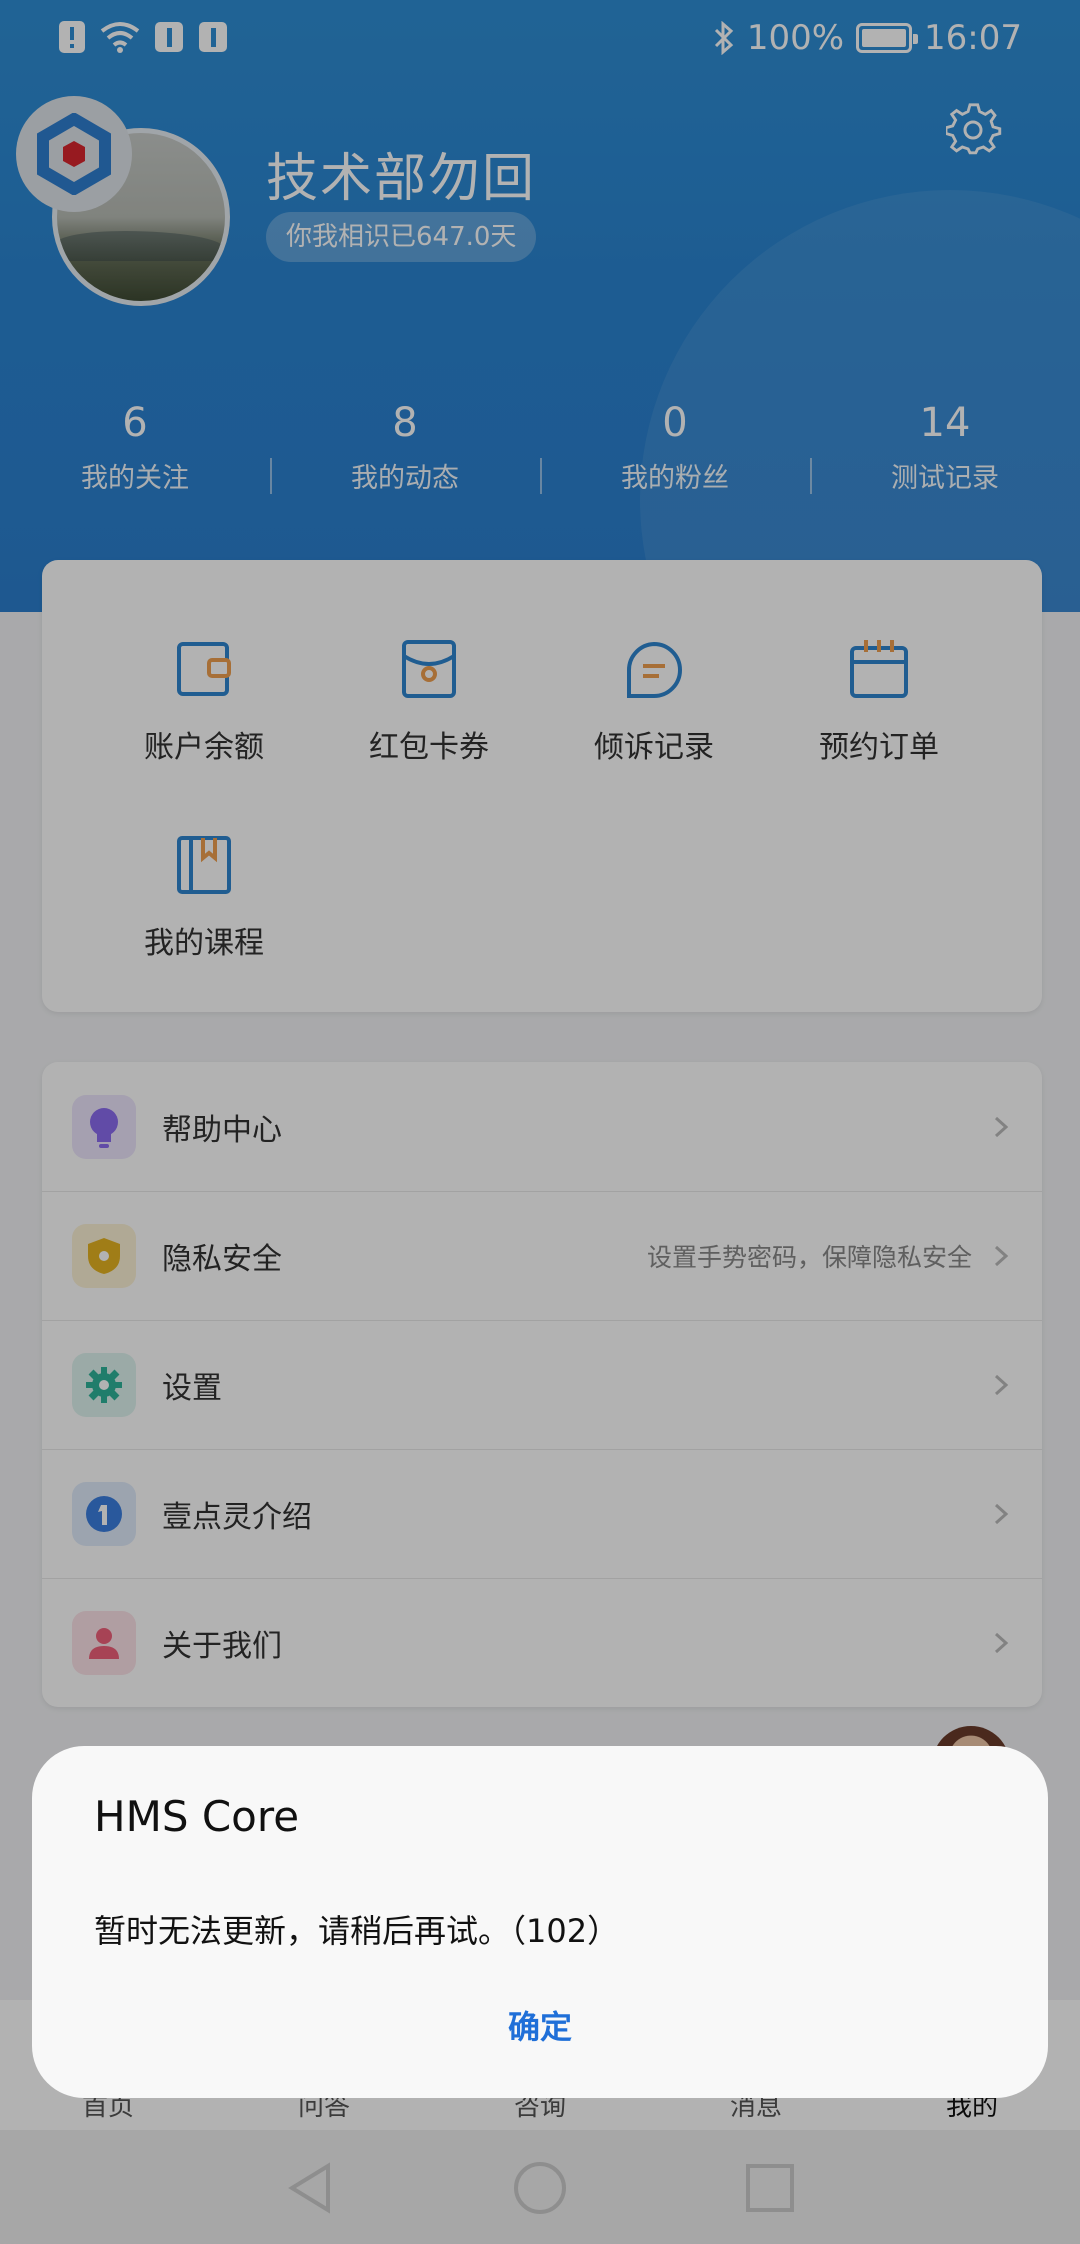 Image resolution: width=1080 pixels, height=2244 pixels. Describe the element at coordinates (357, 1931) in the screenshot. I see `dialog-message: 暂时无法更新，请稍后再试。（102）` at that location.